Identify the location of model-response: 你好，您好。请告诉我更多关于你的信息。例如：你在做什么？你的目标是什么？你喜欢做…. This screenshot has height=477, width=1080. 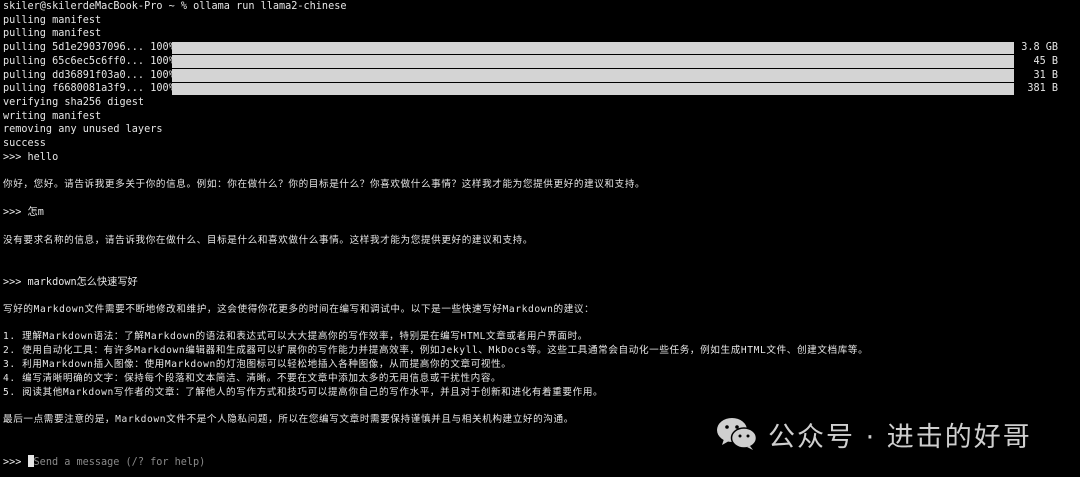
(324, 184).